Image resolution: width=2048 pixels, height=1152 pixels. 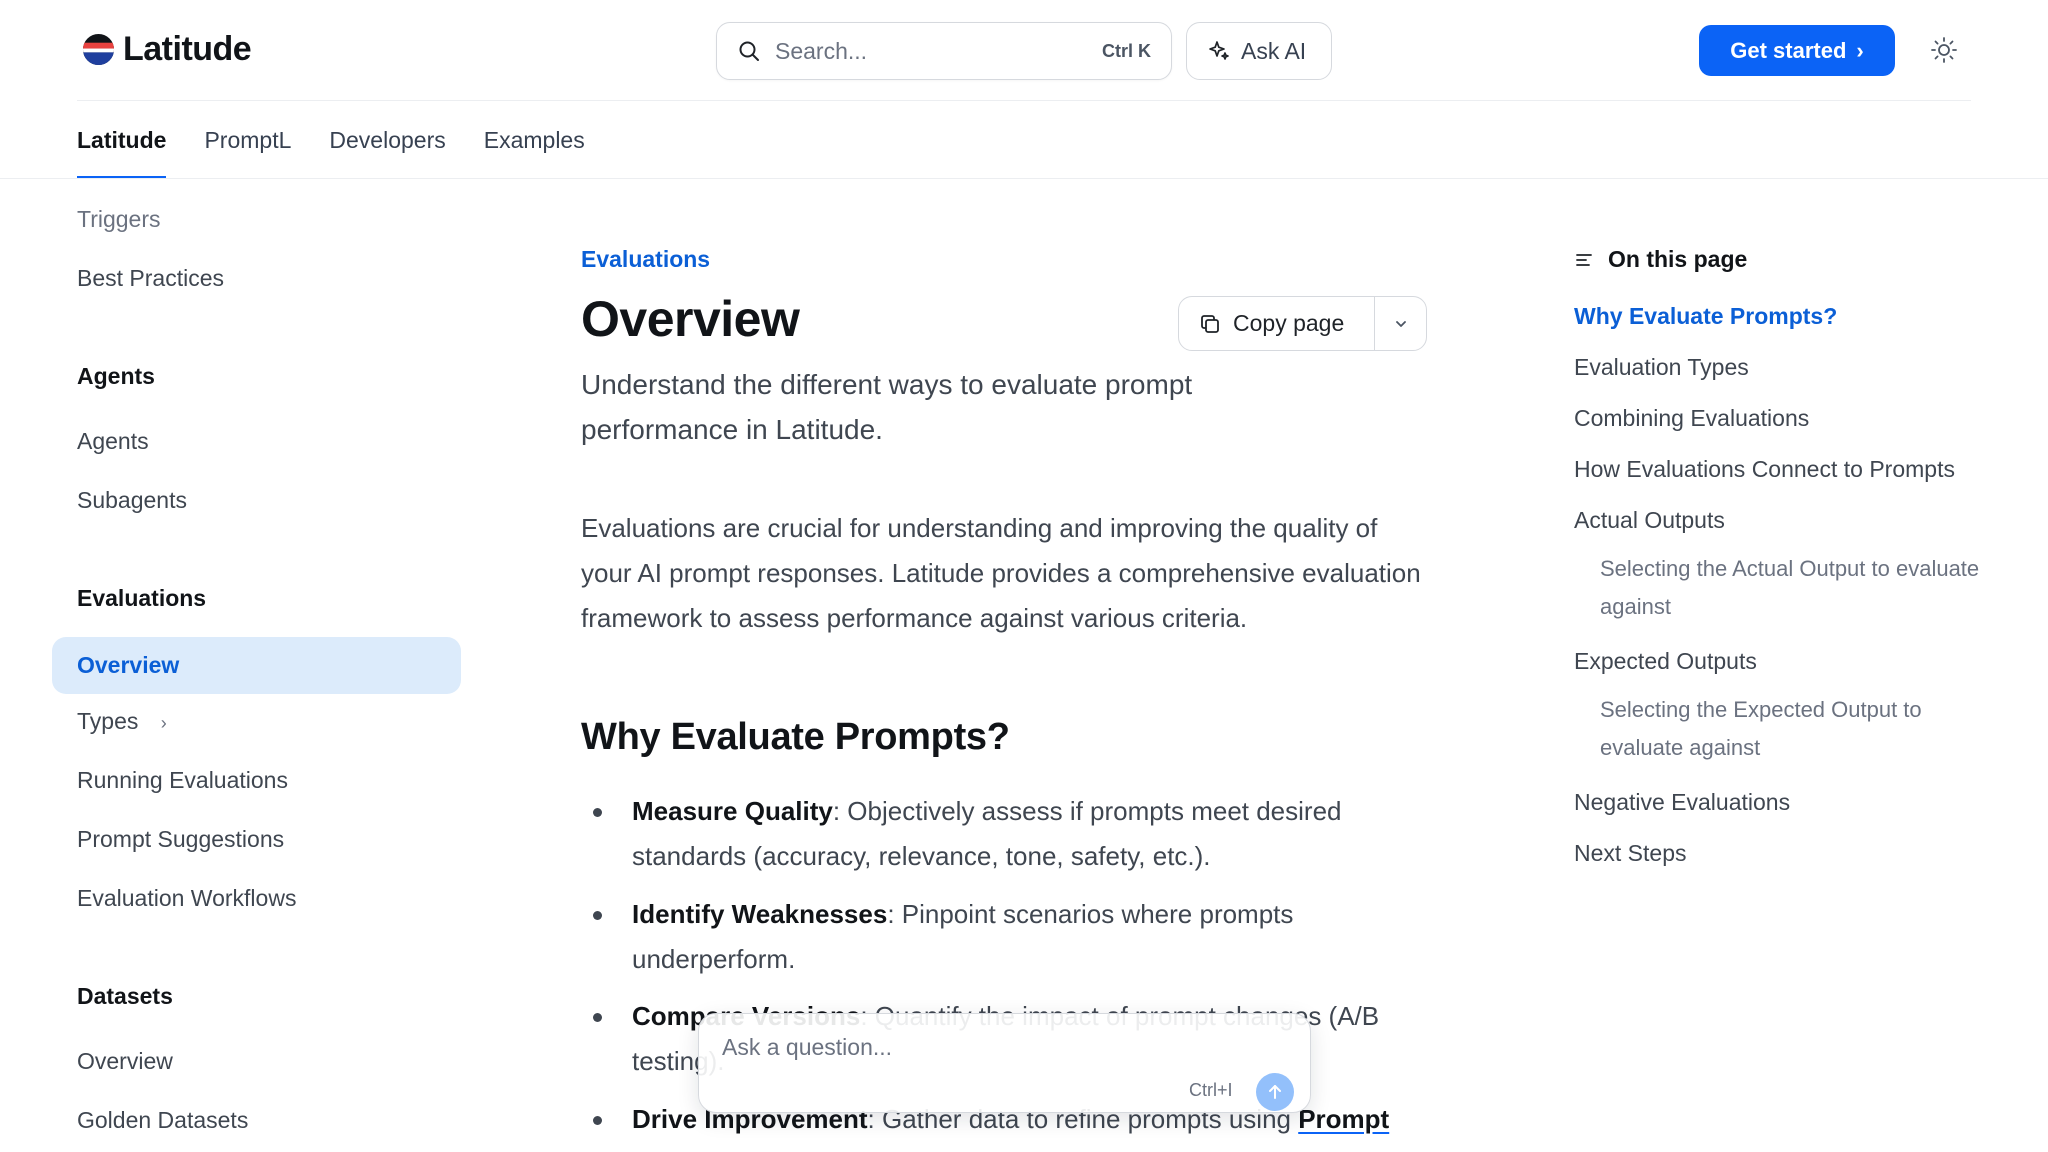 I want to click on brand-logo: Latitude, so click(x=167, y=49).